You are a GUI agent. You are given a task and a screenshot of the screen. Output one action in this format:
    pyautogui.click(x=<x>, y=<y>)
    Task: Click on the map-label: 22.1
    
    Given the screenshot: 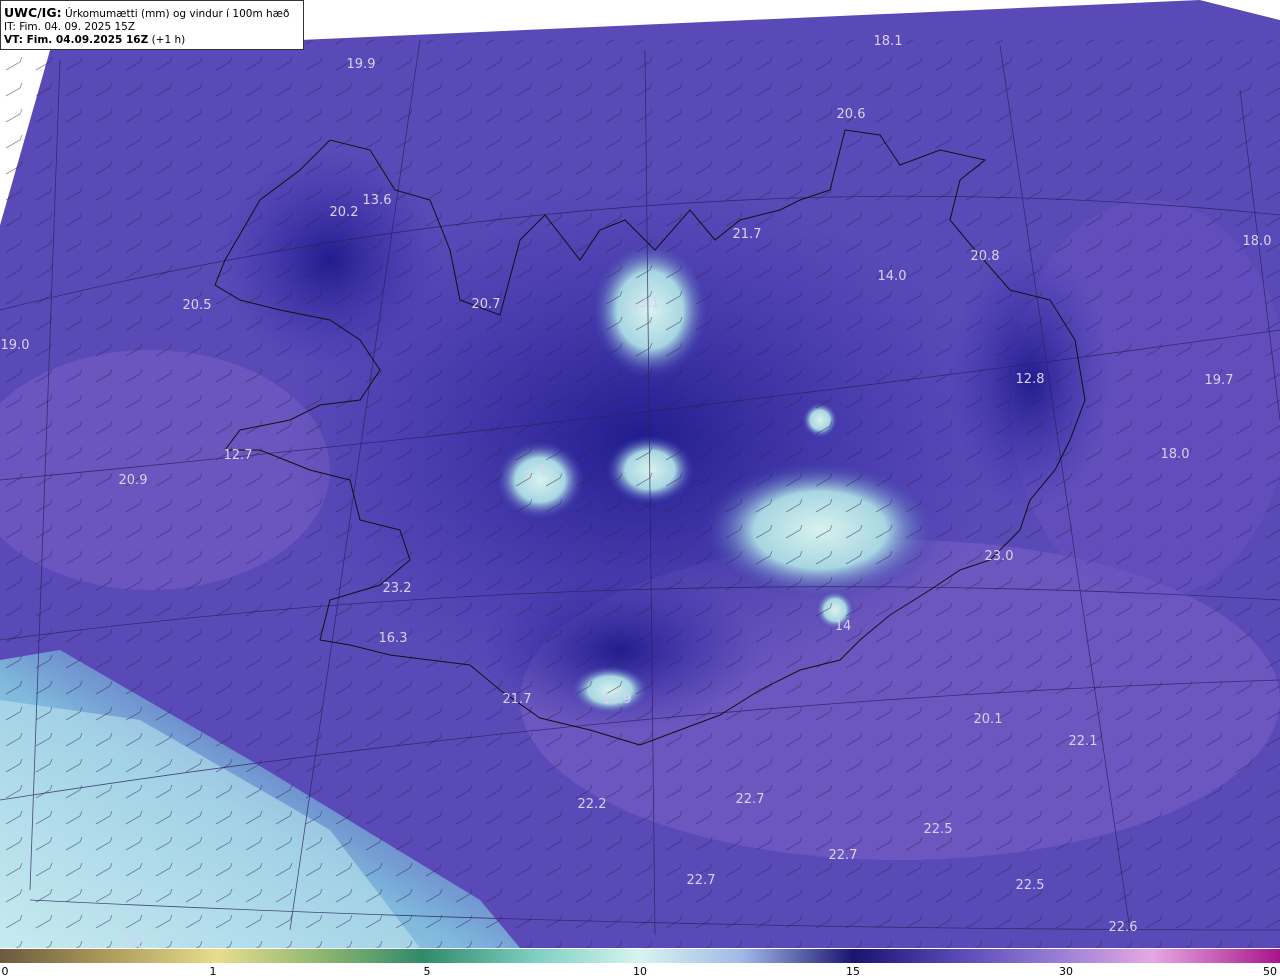 What is the action you would take?
    pyautogui.click(x=1083, y=741)
    